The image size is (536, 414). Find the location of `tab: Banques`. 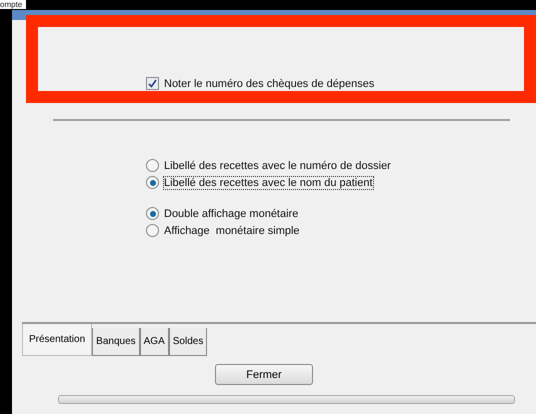

tab: Banques is located at coordinates (116, 342).